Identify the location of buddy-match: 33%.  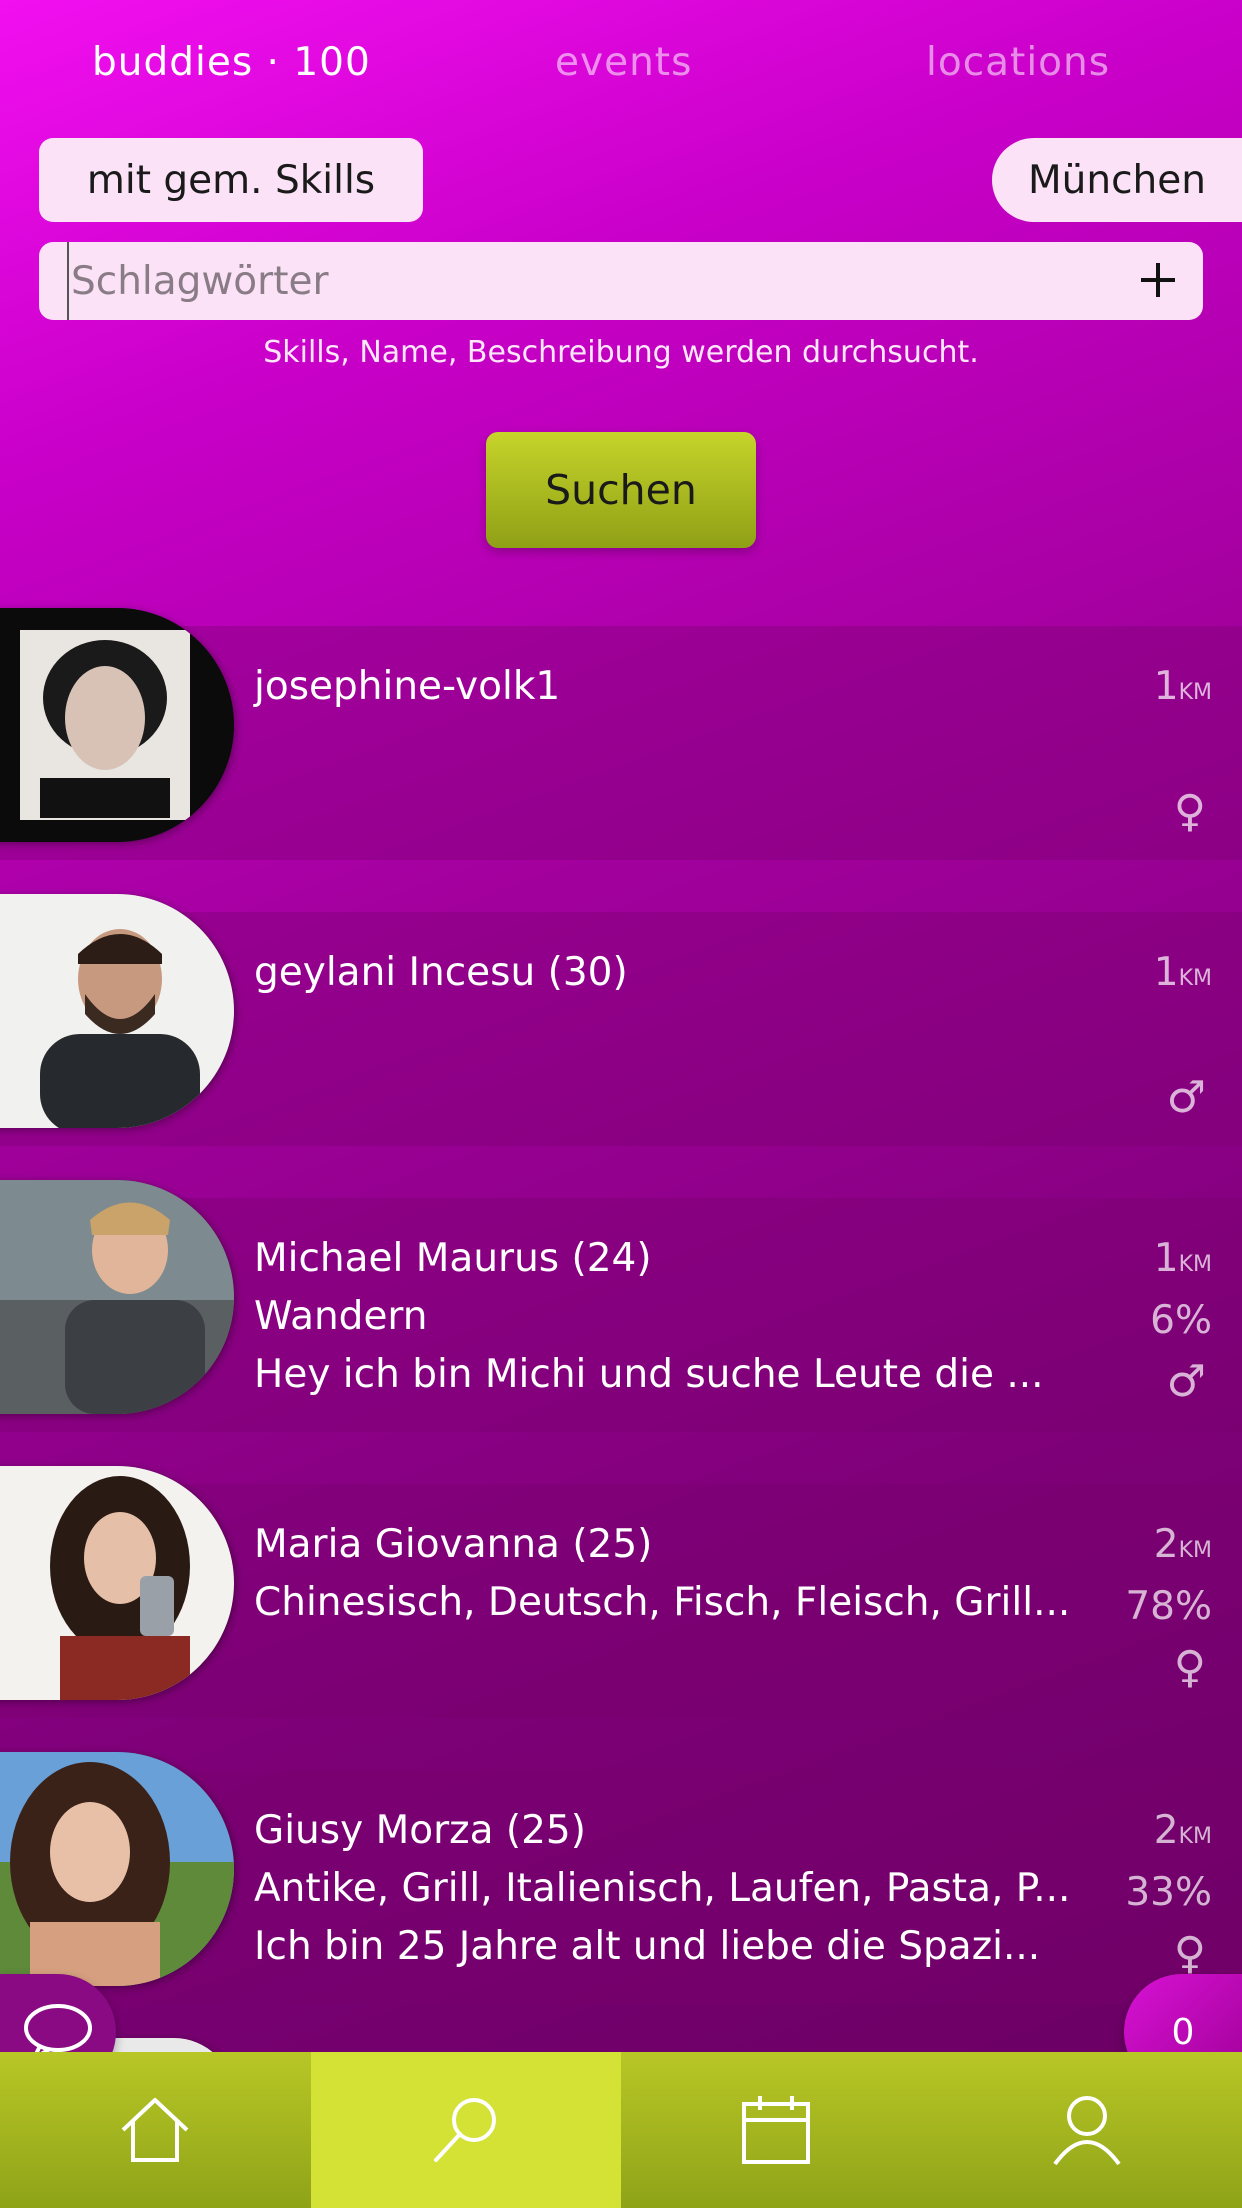
(1168, 1892).